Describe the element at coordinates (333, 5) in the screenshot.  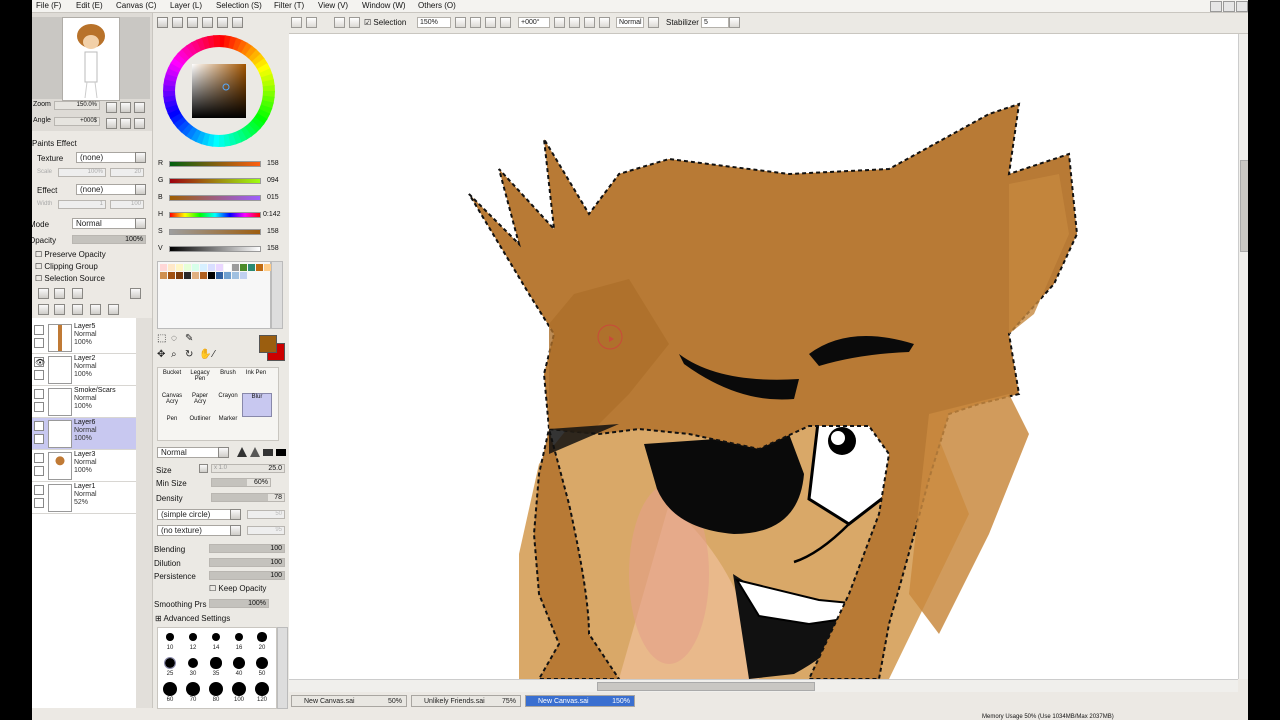
I see `menu-view: View (V)` at that location.